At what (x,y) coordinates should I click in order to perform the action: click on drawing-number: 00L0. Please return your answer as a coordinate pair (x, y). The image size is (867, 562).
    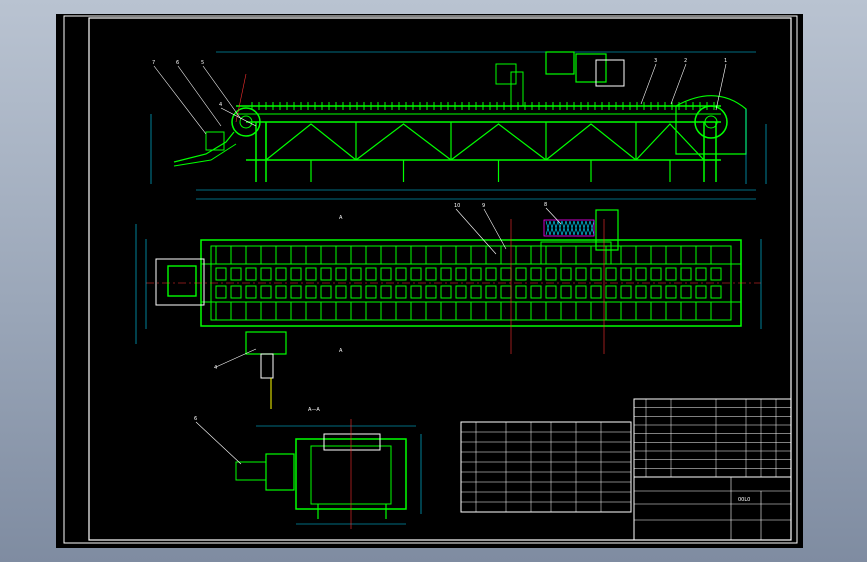
    Looking at the image, I should click on (744, 500).